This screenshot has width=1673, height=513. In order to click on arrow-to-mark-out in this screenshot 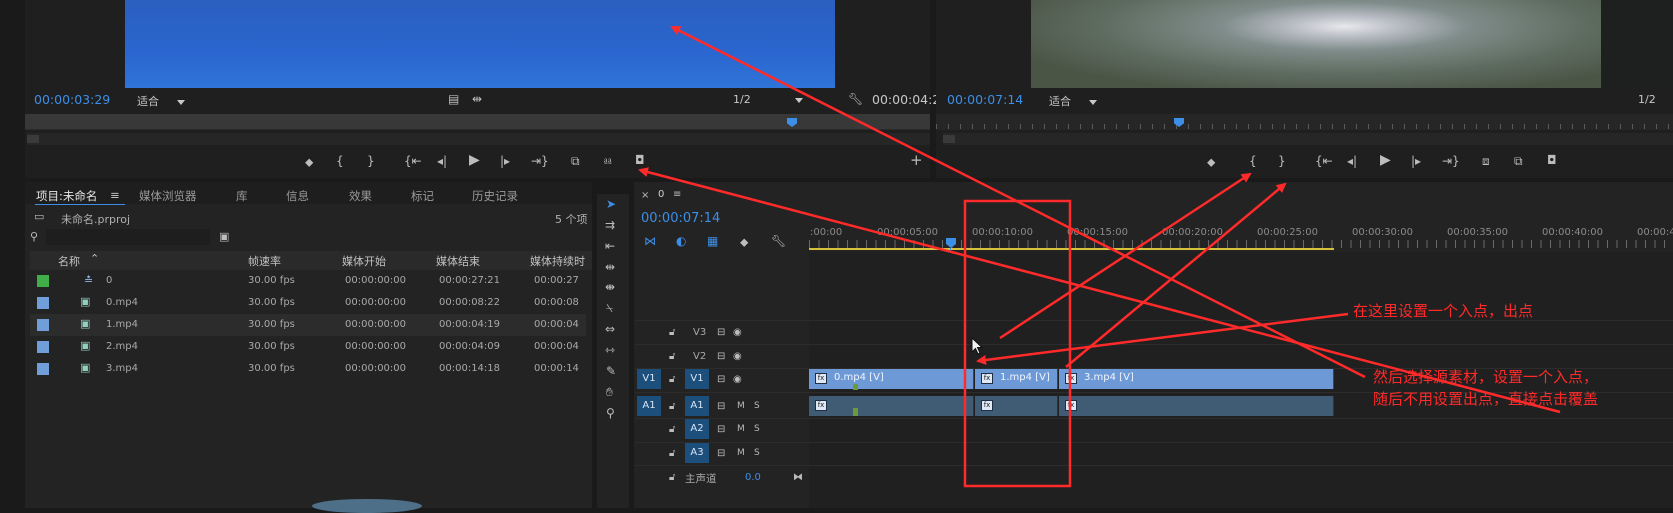, I will do `click(1176, 275)`.